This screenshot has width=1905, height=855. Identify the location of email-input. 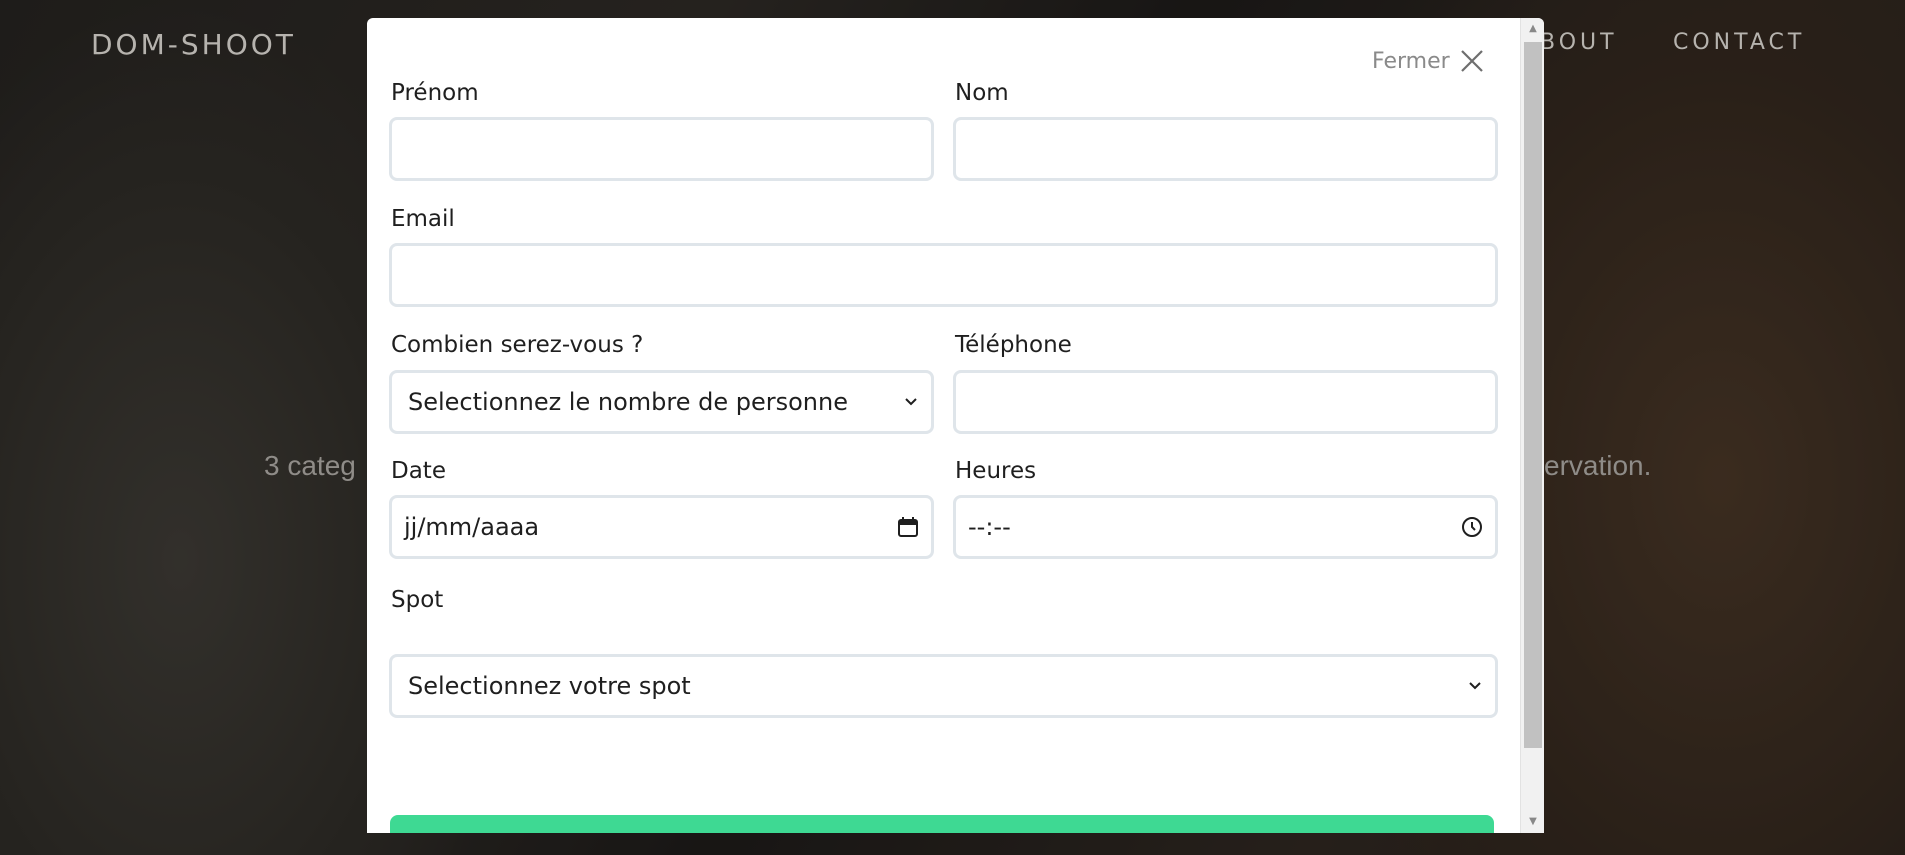
(943, 275).